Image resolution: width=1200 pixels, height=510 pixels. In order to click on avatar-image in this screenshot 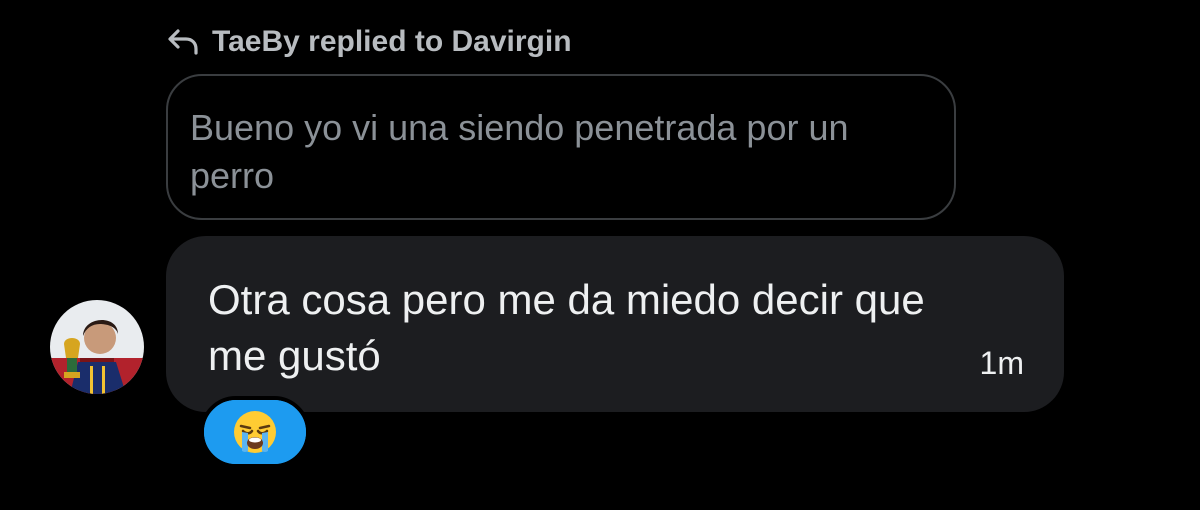, I will do `click(97, 347)`.